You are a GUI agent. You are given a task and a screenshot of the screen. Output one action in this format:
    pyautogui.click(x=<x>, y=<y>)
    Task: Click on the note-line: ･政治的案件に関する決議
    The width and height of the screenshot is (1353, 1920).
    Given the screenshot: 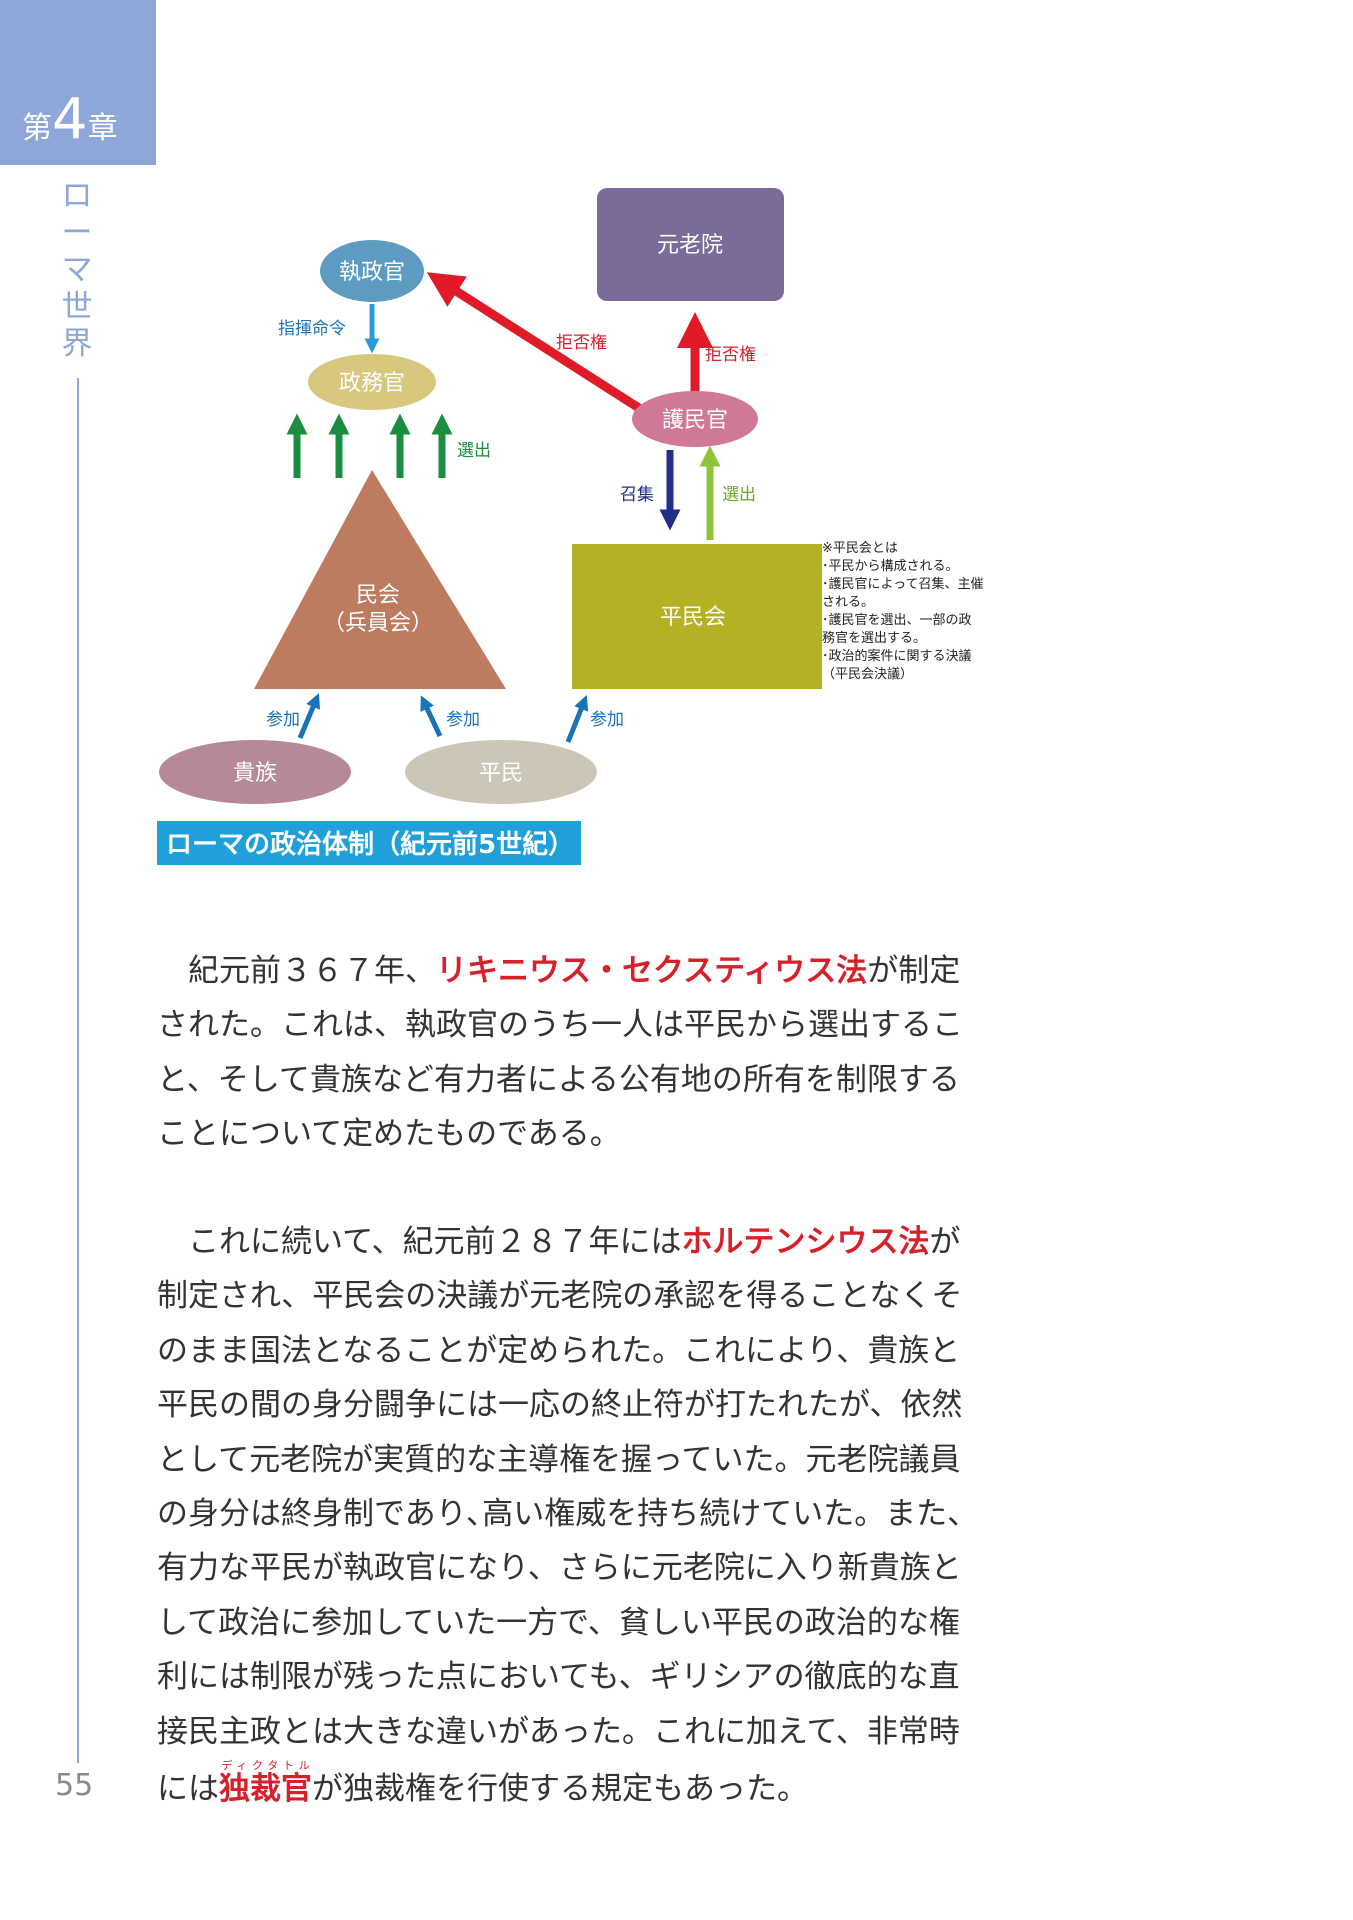 What is the action you would take?
    pyautogui.click(x=897, y=656)
    